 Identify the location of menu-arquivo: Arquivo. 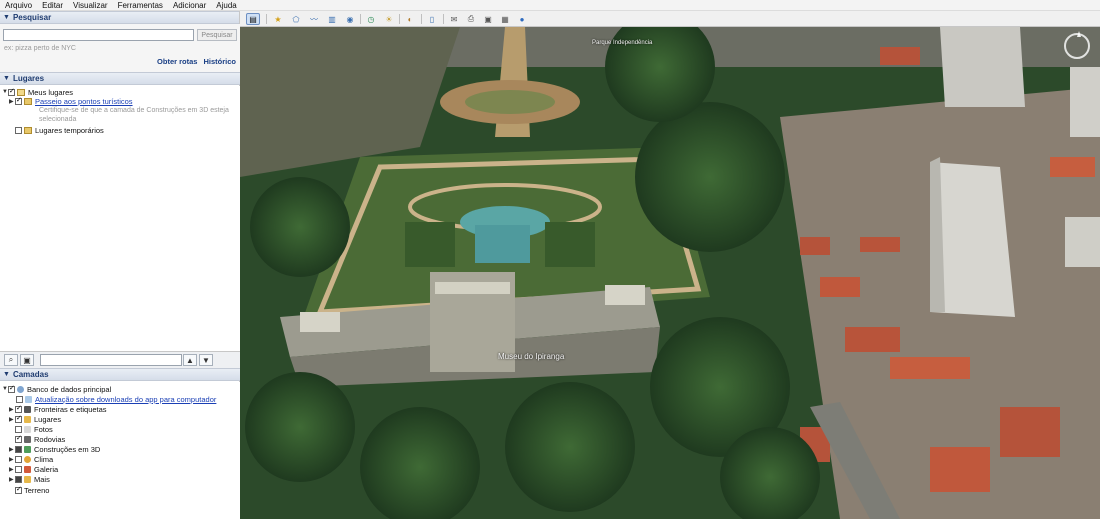
(18, 5).